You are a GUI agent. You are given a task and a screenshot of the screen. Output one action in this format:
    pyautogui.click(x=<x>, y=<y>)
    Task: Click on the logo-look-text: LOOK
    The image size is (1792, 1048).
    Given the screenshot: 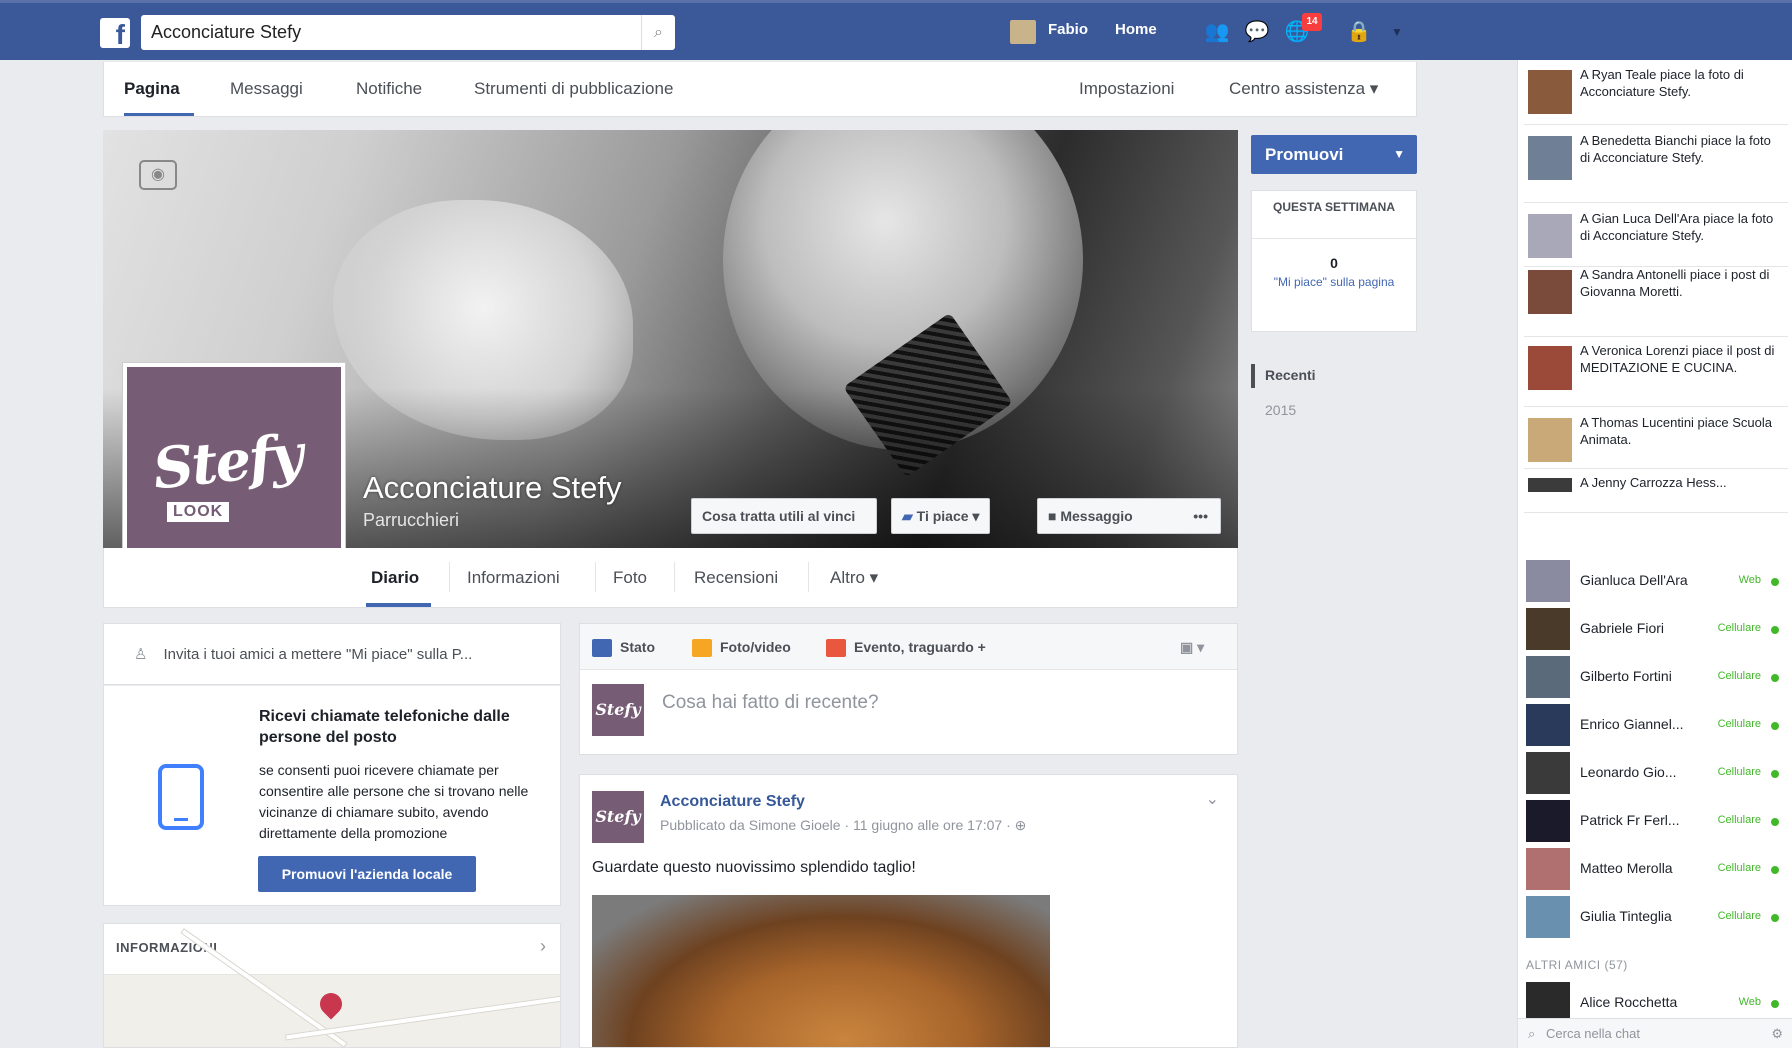 What is the action you would take?
    pyautogui.click(x=198, y=512)
    